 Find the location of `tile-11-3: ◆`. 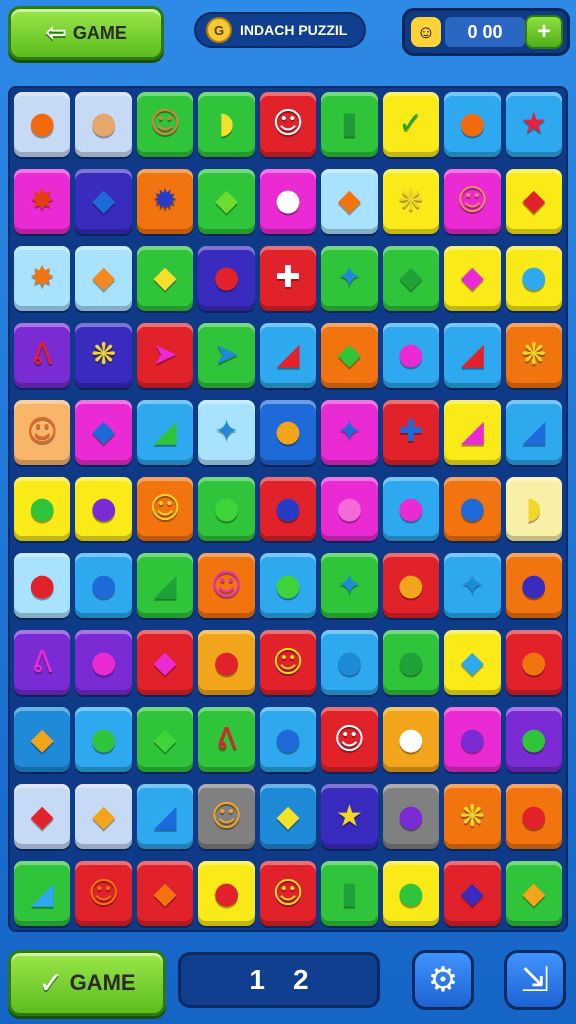

tile-11-3: ◆ is located at coordinates (165, 893).